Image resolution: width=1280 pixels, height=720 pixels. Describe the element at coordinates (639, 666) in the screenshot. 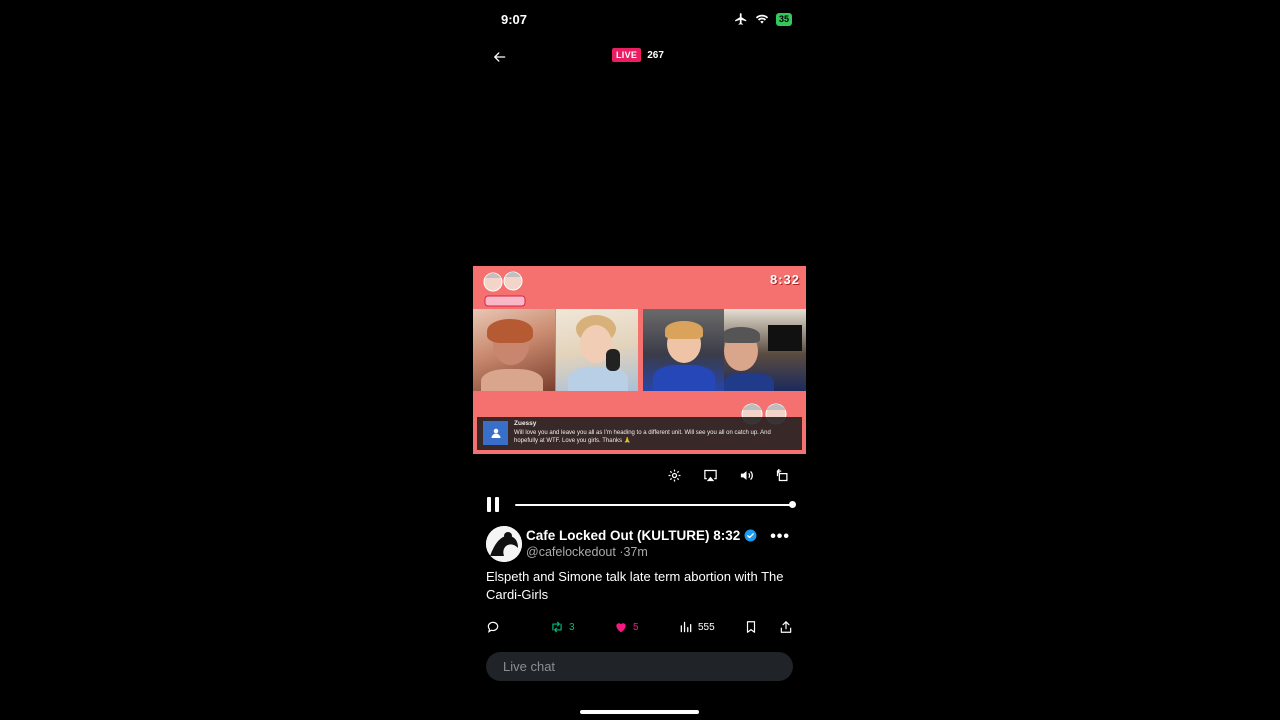

I see `live-chat-input` at that location.